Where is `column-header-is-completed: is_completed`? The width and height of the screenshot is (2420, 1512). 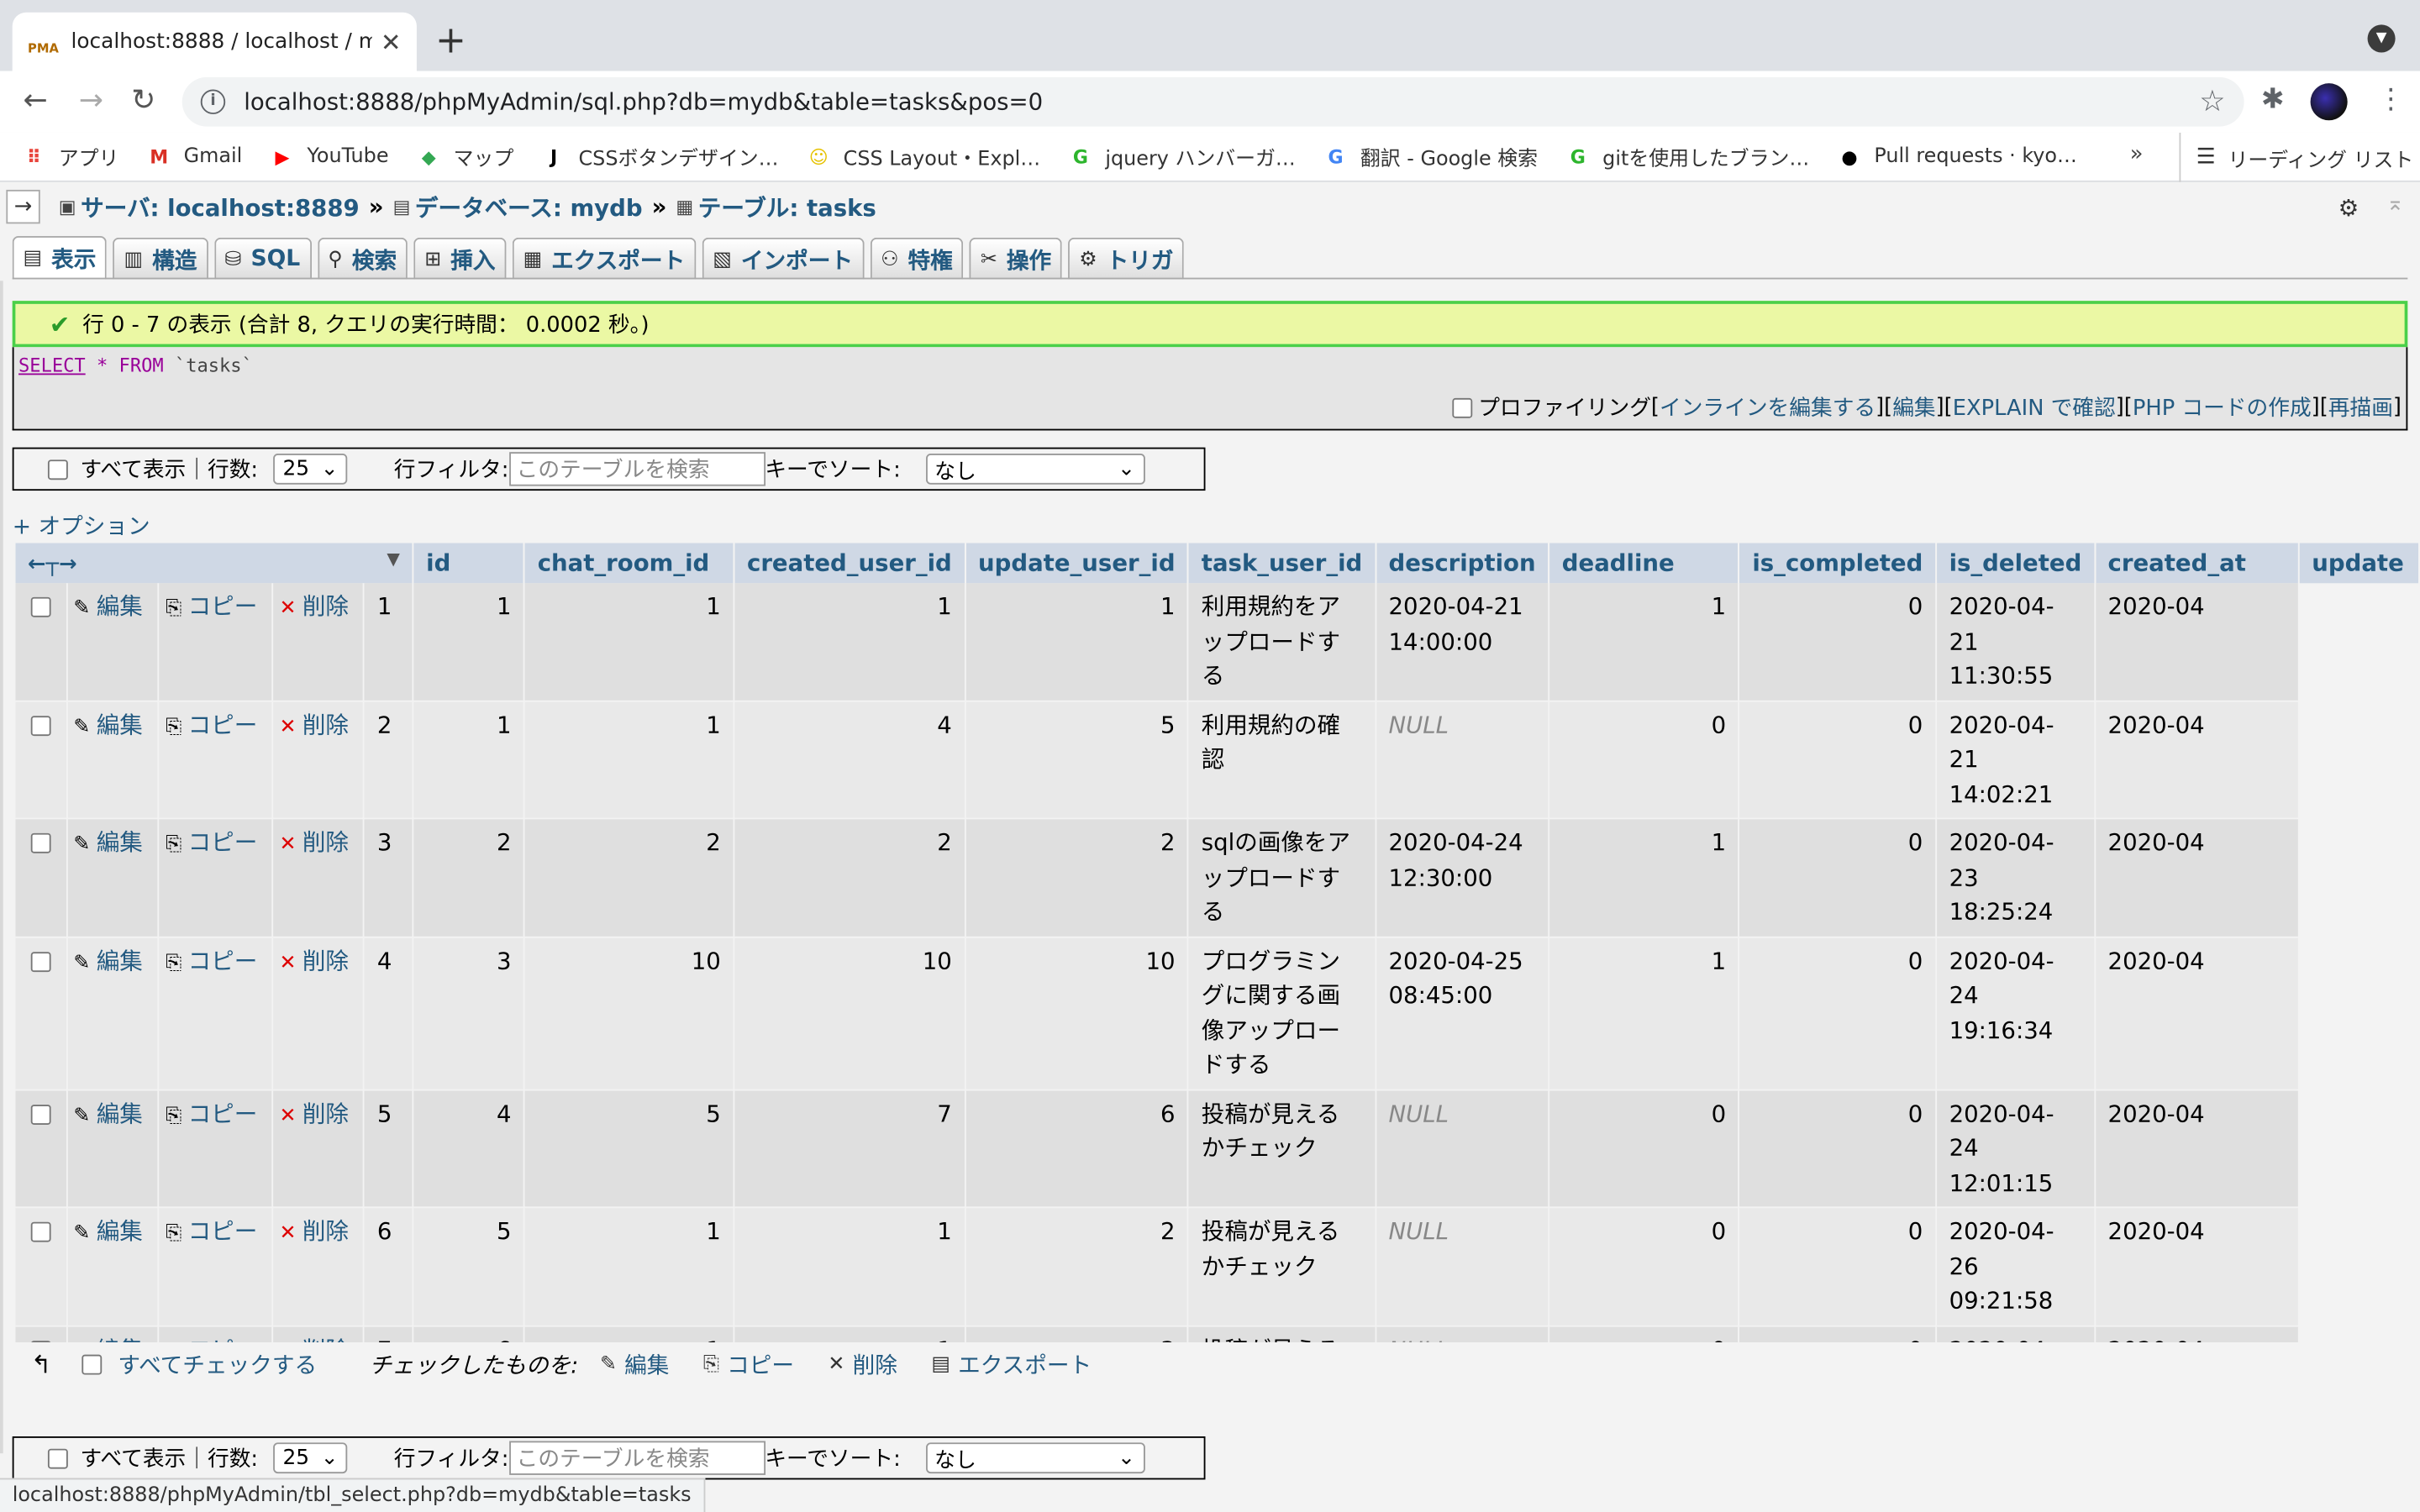 column-header-is-completed: is_completed is located at coordinates (1838, 563).